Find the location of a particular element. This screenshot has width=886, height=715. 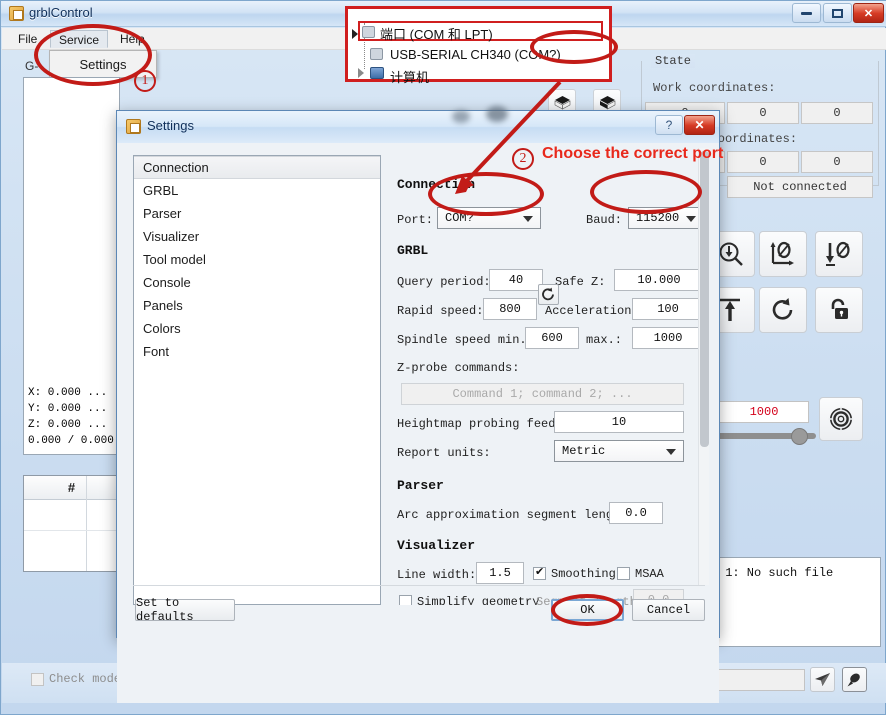

sidebar-item-connection: Connection is located at coordinates (257, 167).